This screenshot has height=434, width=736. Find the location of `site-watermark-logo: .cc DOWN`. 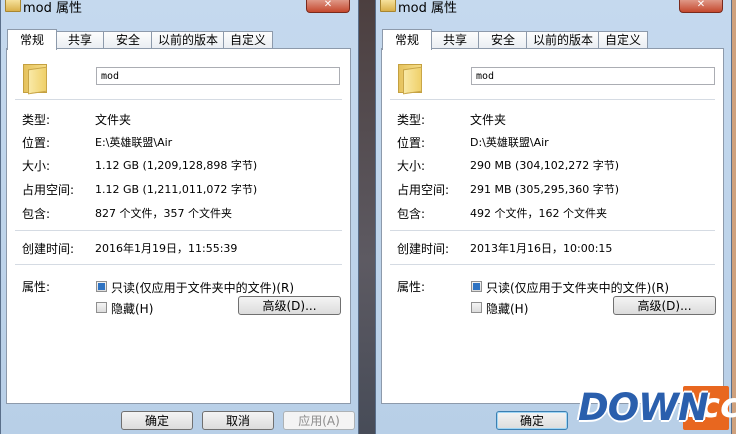

site-watermark-logo: .cc DOWN is located at coordinates (657, 410).